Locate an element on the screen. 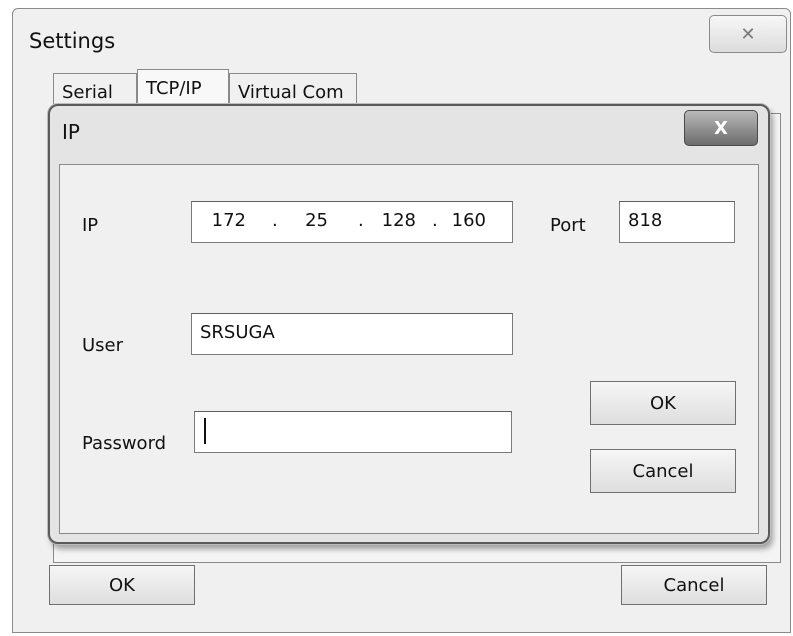  ip-cancel-label: Cancel is located at coordinates (663, 471).